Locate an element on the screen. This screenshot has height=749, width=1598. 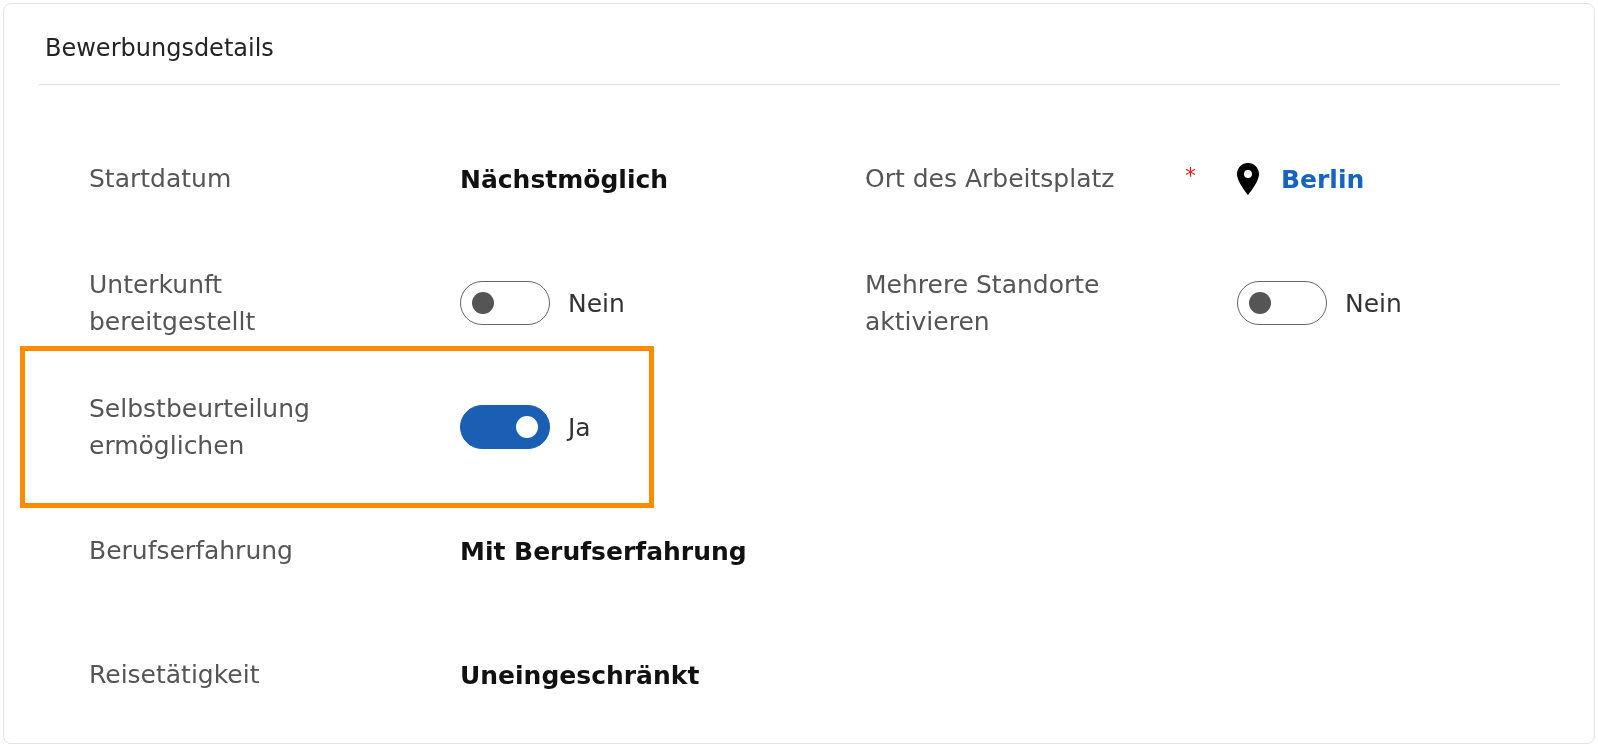
field-label: Reisetätigkeit is located at coordinates (175, 675).